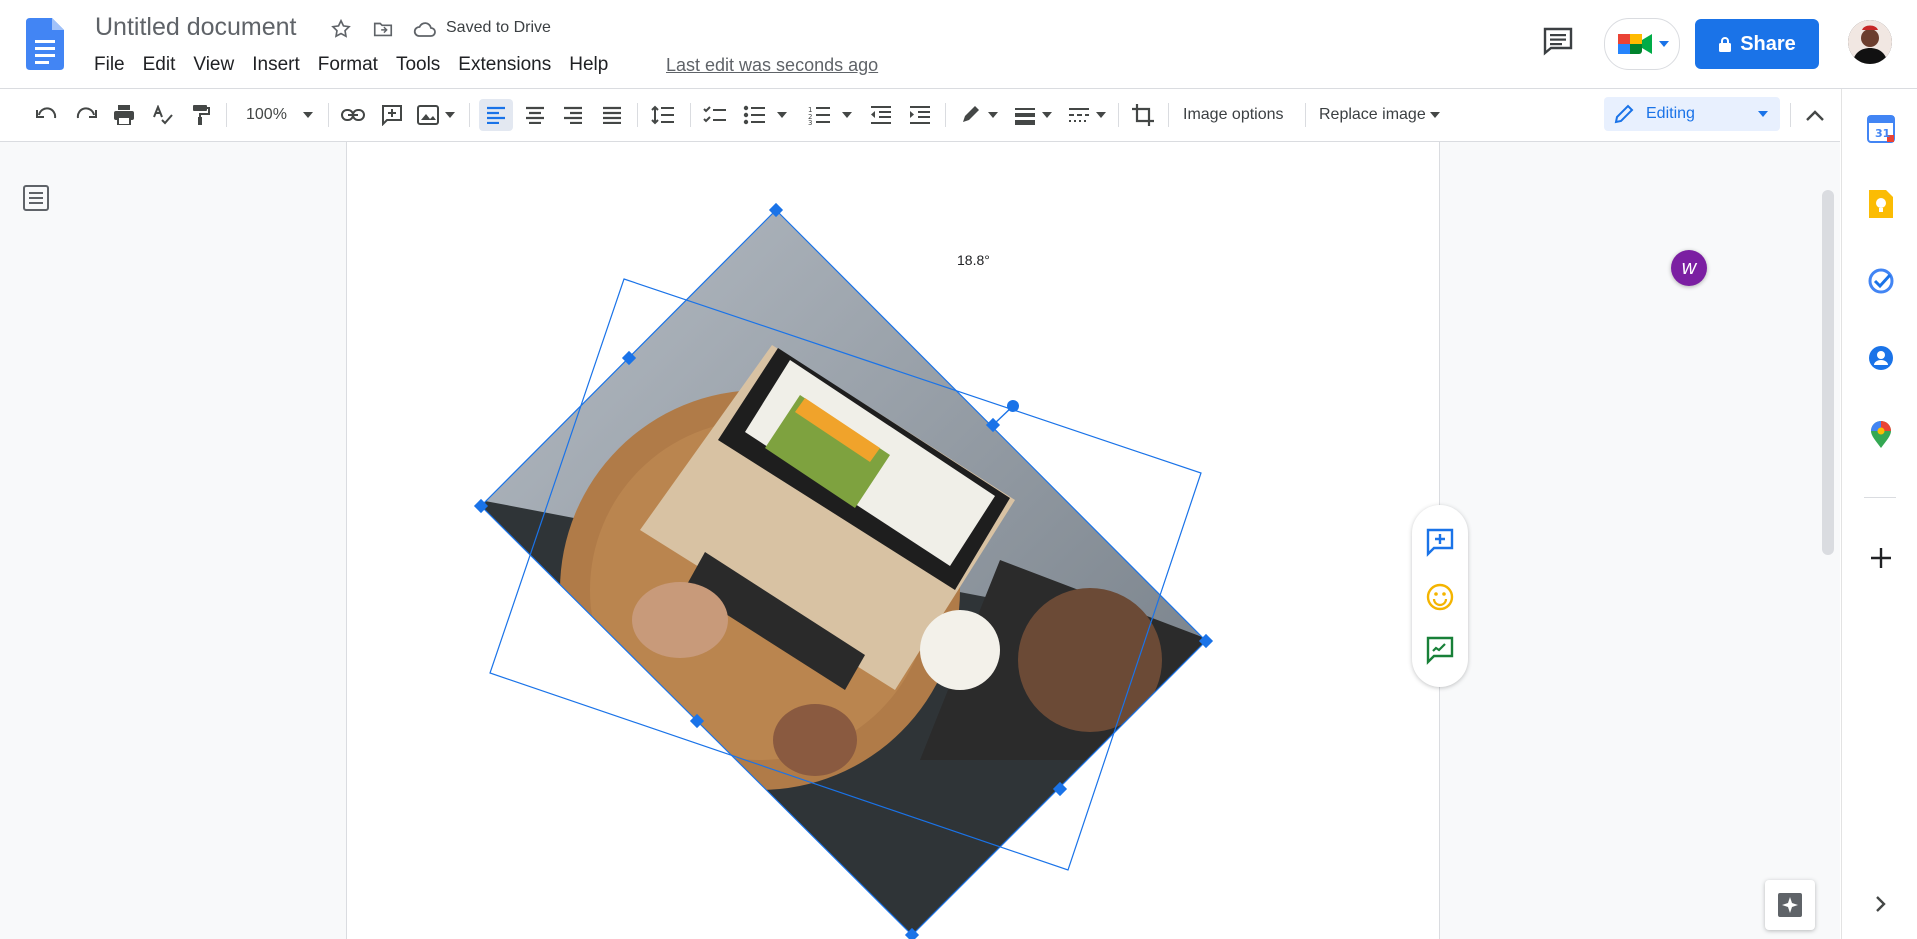  I want to click on side-panel: 31, so click(1879, 514).